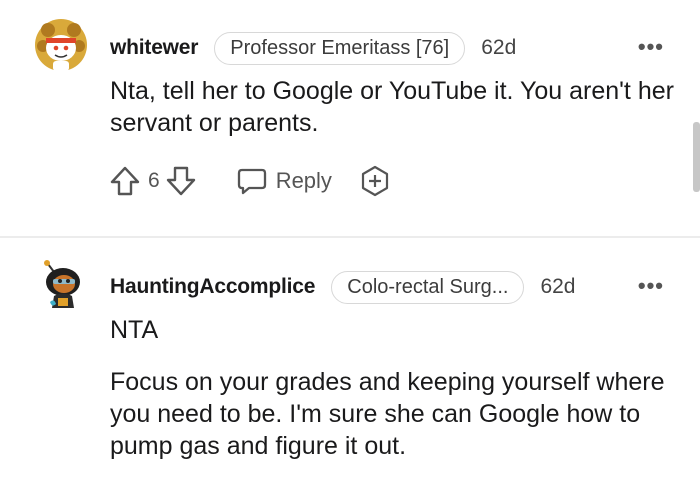 This screenshot has width=700, height=484. Describe the element at coordinates (558, 286) in the screenshot. I see `comment-age: 62d` at that location.